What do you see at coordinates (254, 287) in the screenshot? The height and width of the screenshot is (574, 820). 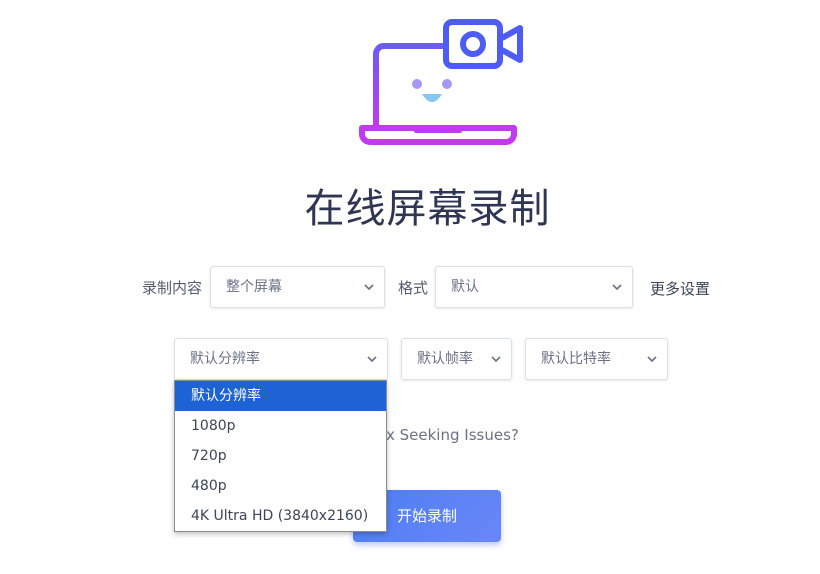 I see `content-select-value: 整个屏幕` at bounding box center [254, 287].